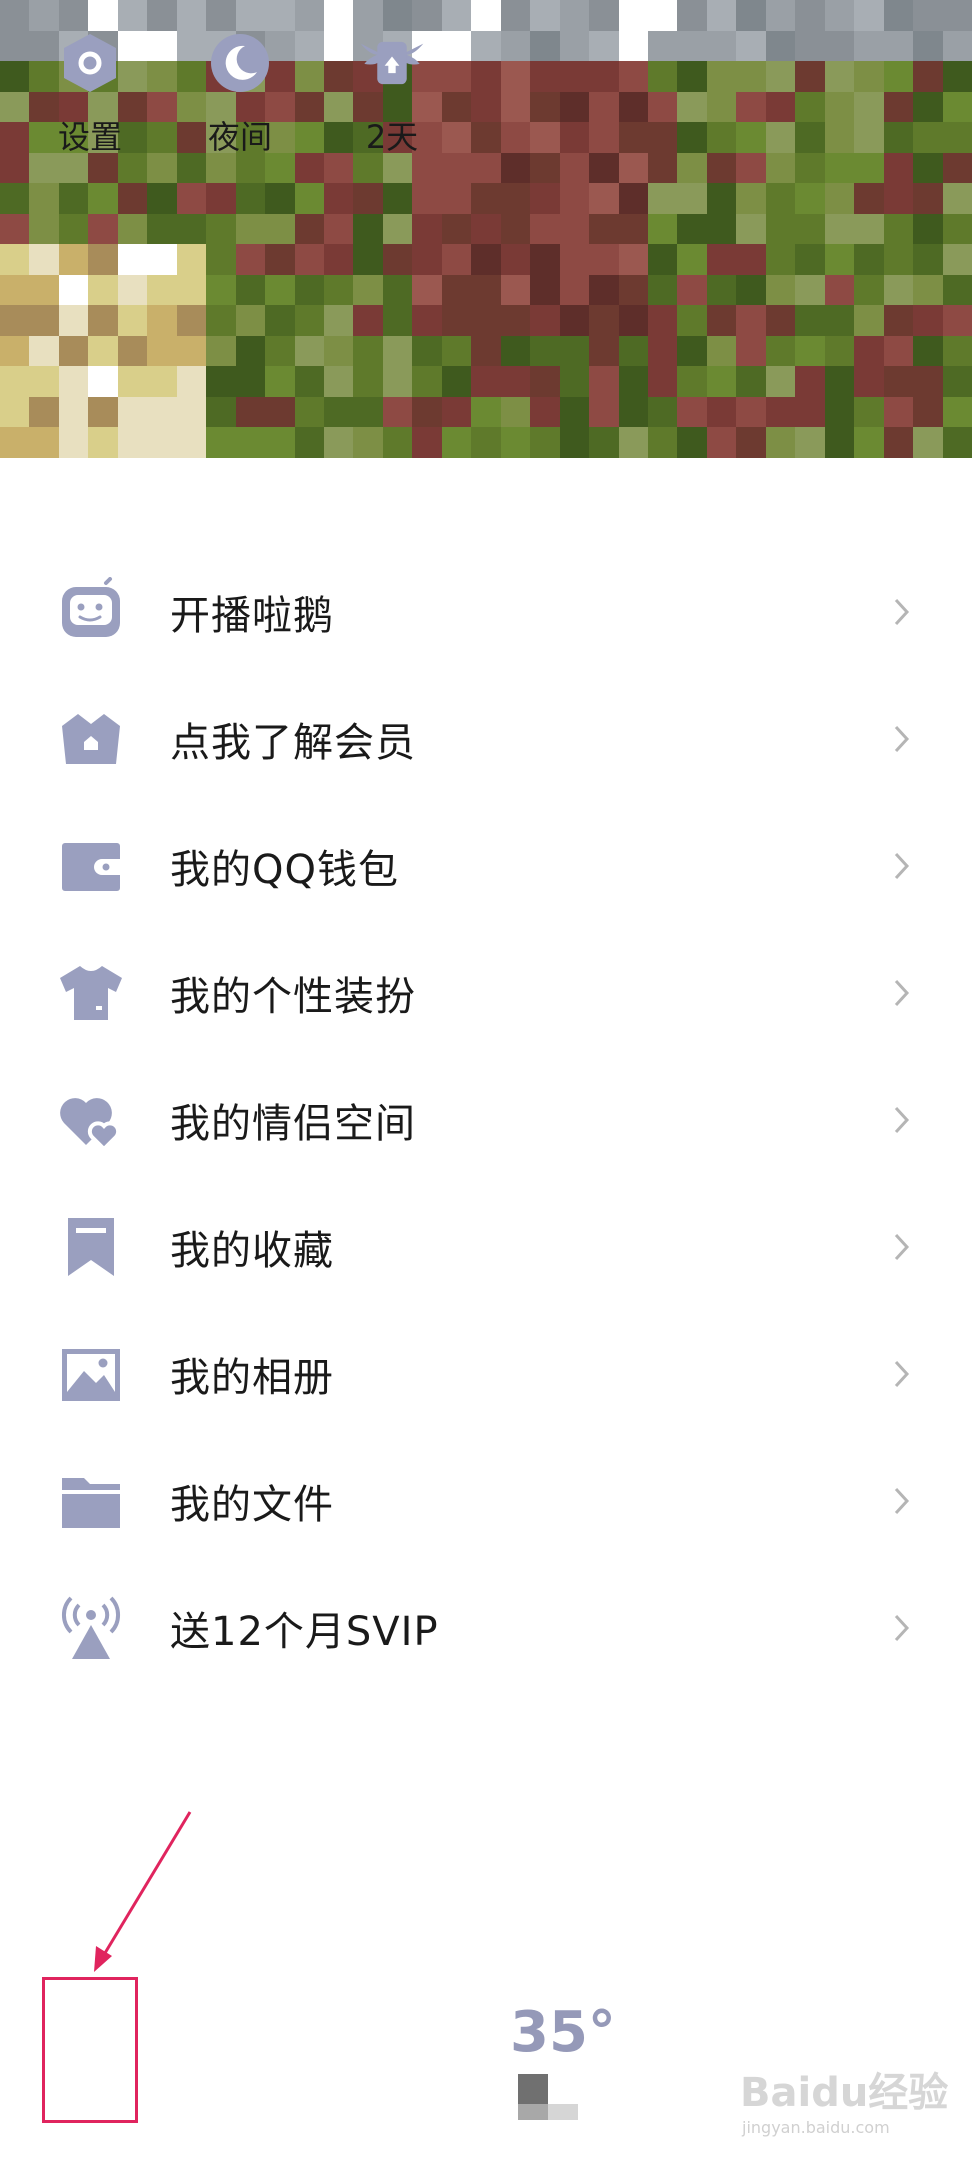 The height and width of the screenshot is (2160, 972). I want to click on settings-button: 设置, so click(90, 103).